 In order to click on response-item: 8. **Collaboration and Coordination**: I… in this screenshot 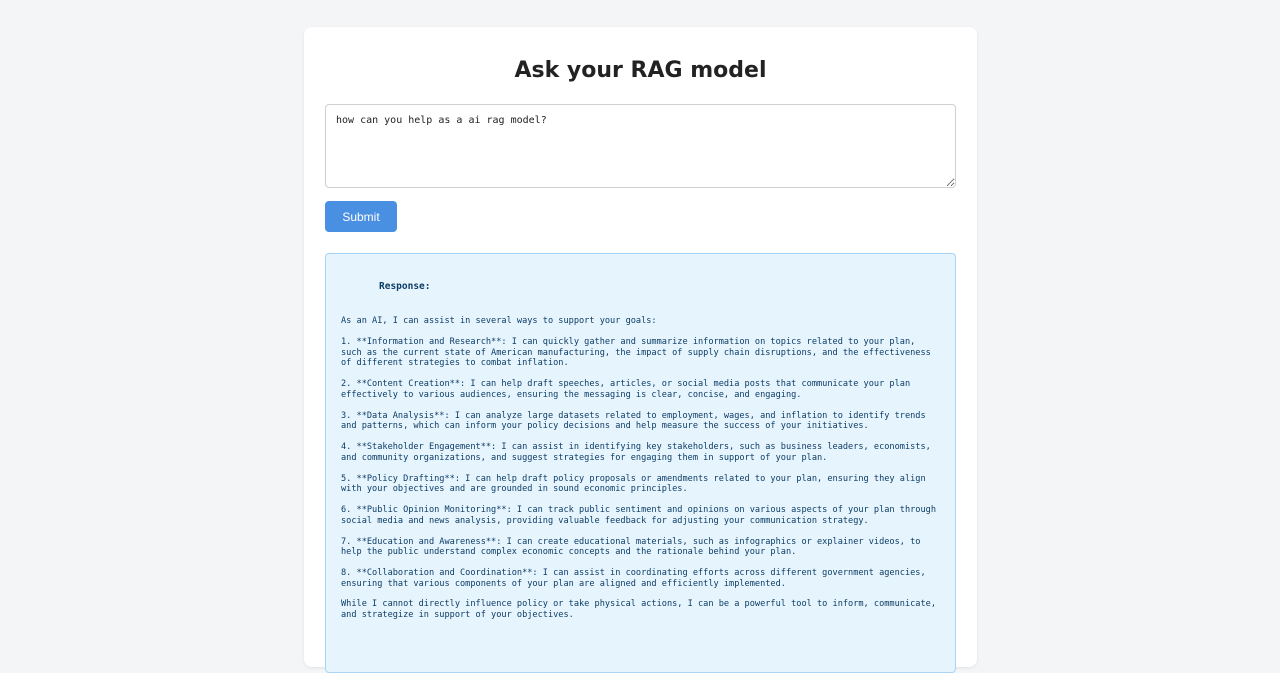, I will do `click(633, 578)`.